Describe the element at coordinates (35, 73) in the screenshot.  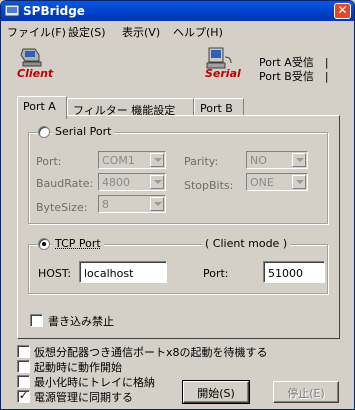
I see `client-label: Client` at that location.